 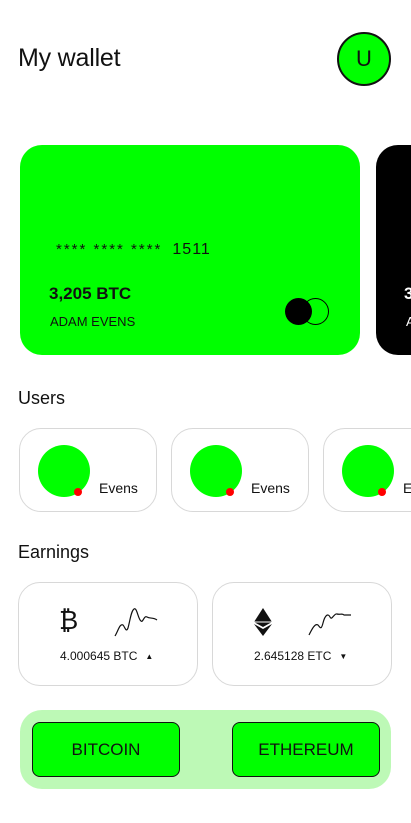 I want to click on trend-down-icon: ▼, so click(x=343, y=657).